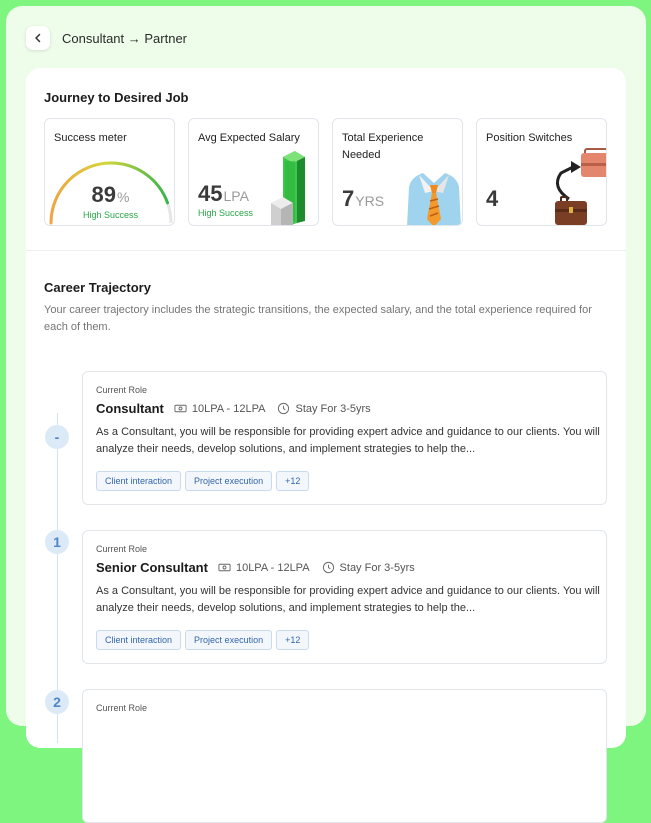 This screenshot has height=823, width=651. I want to click on role-header: Consultant 10LPA - 12LPA Stay For 3-5yrs, so click(236, 408).